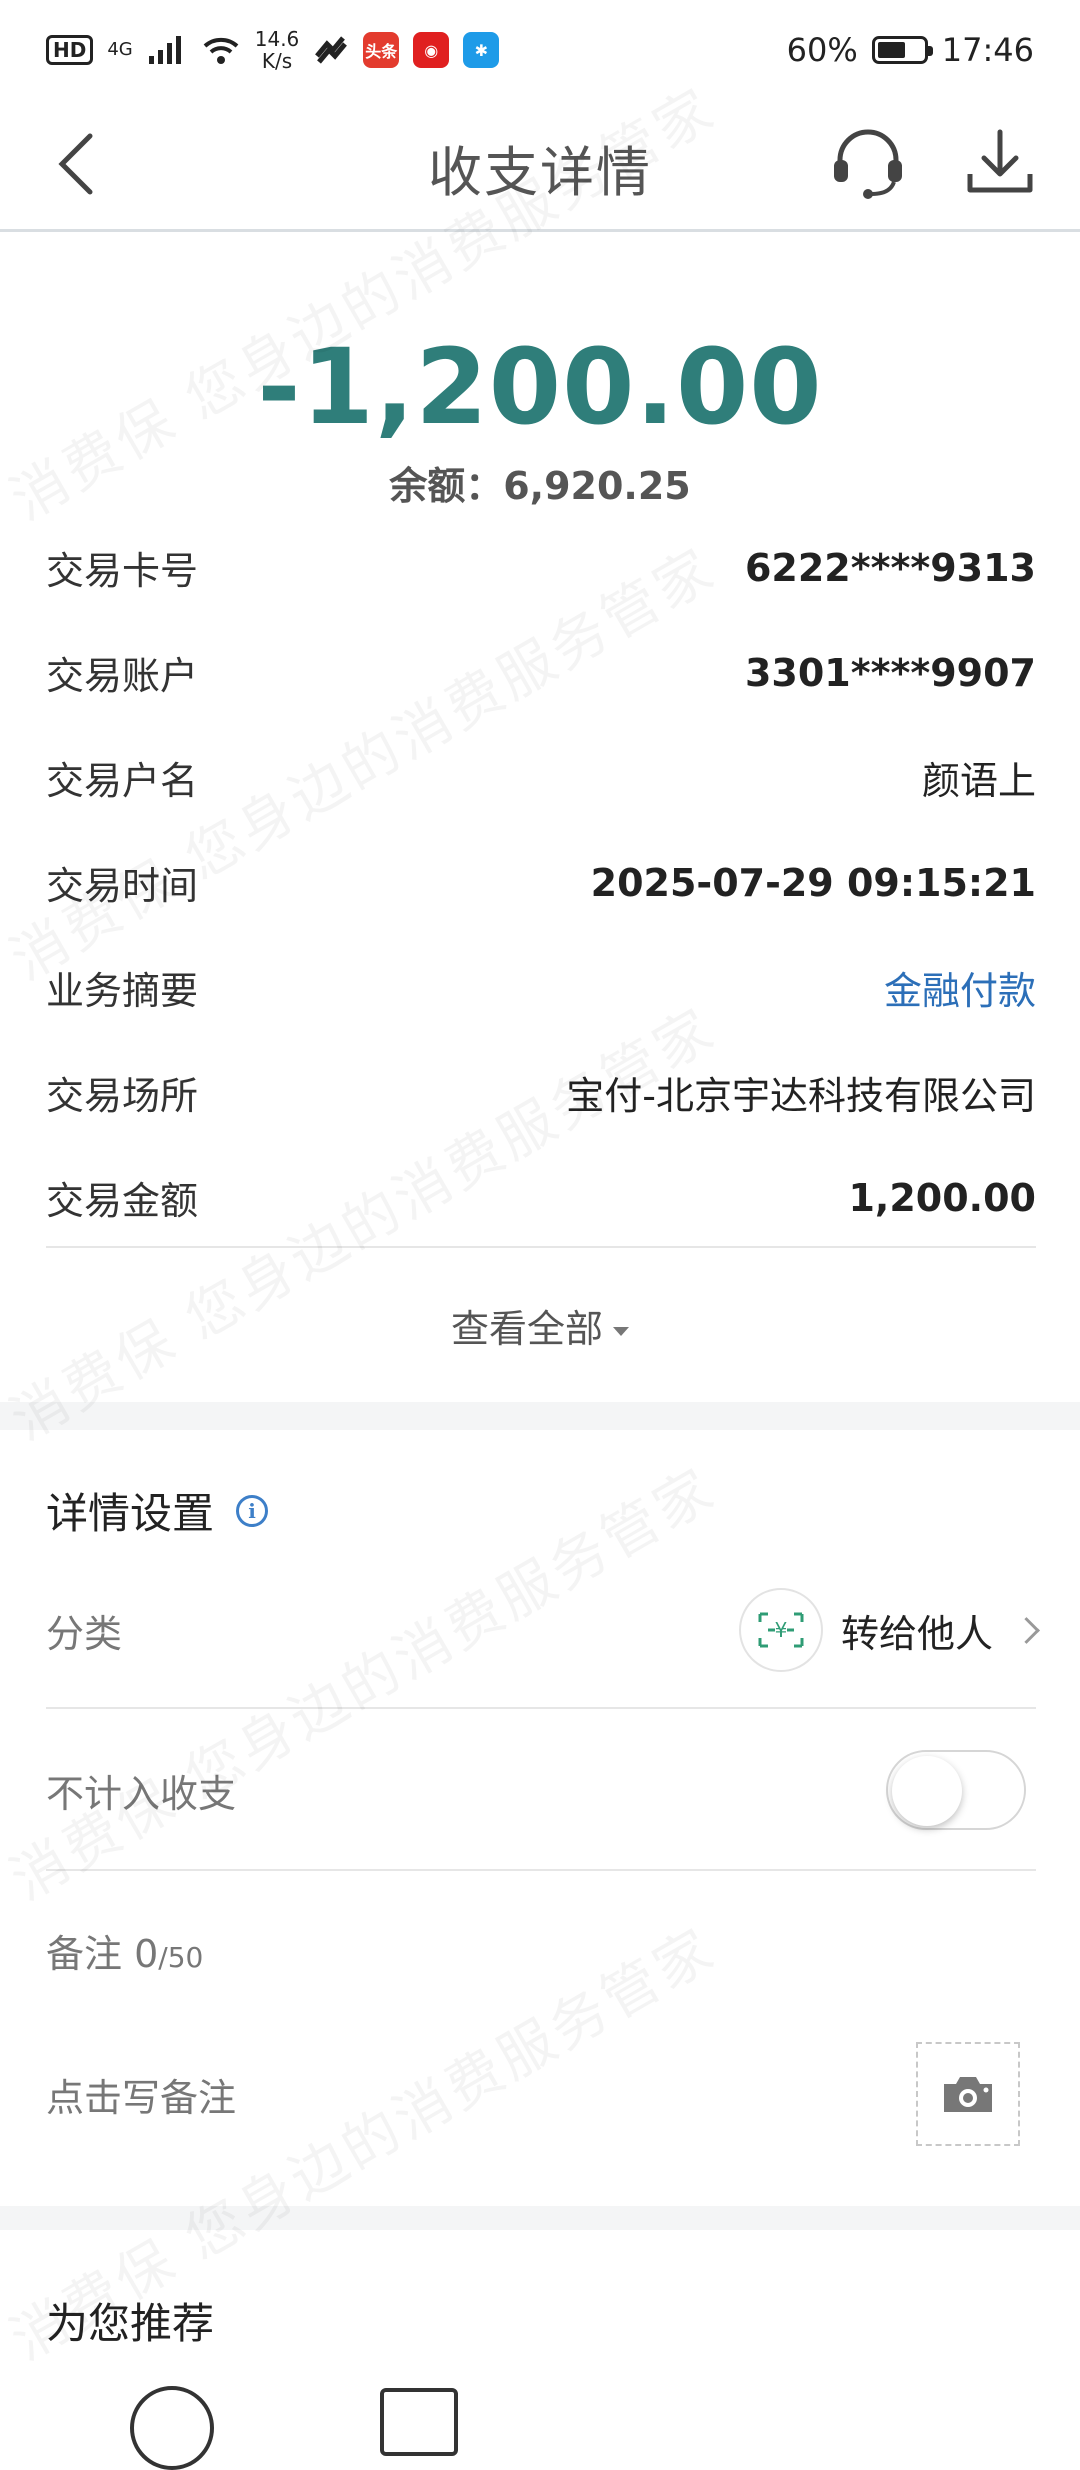 Image resolution: width=1080 pixels, height=2470 pixels. I want to click on settings-title-text: 详情设置, so click(130, 1513).